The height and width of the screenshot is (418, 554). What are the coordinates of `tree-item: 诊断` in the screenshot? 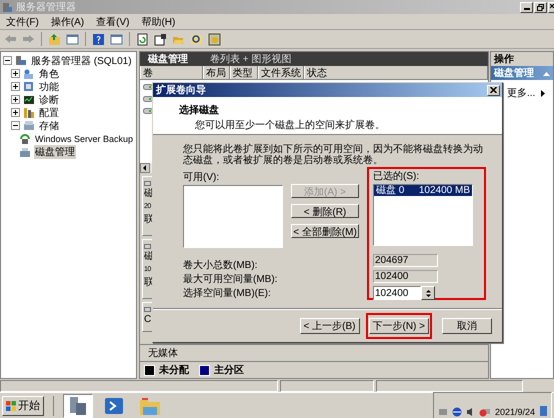 It's located at (49, 99).